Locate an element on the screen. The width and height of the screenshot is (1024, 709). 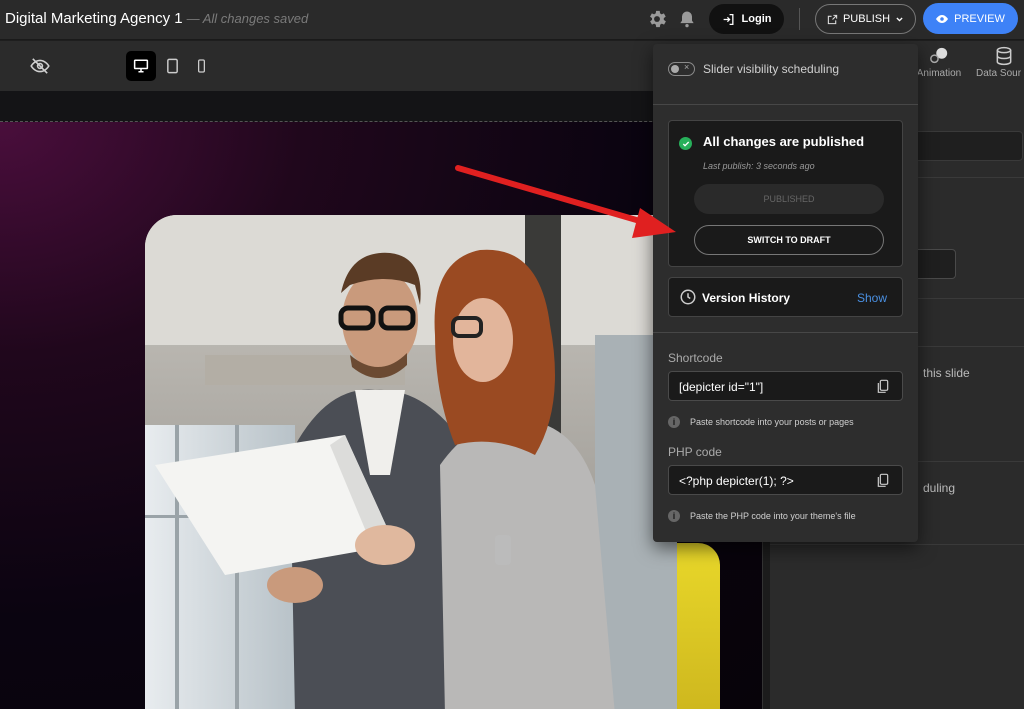
scheduling-toggle: × is located at coordinates (681, 69).